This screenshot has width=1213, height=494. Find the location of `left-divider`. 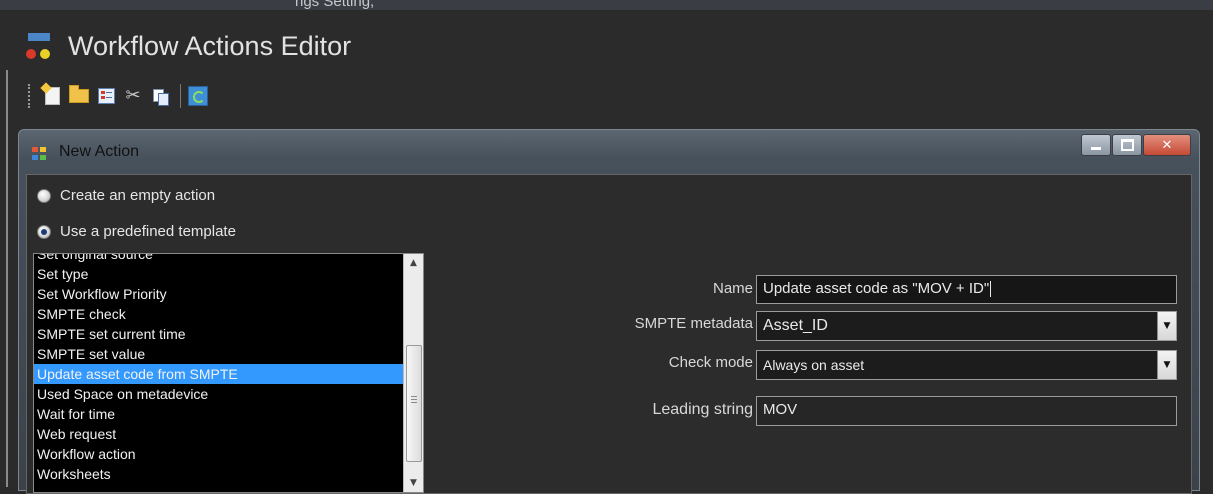

left-divider is located at coordinates (7, 278).